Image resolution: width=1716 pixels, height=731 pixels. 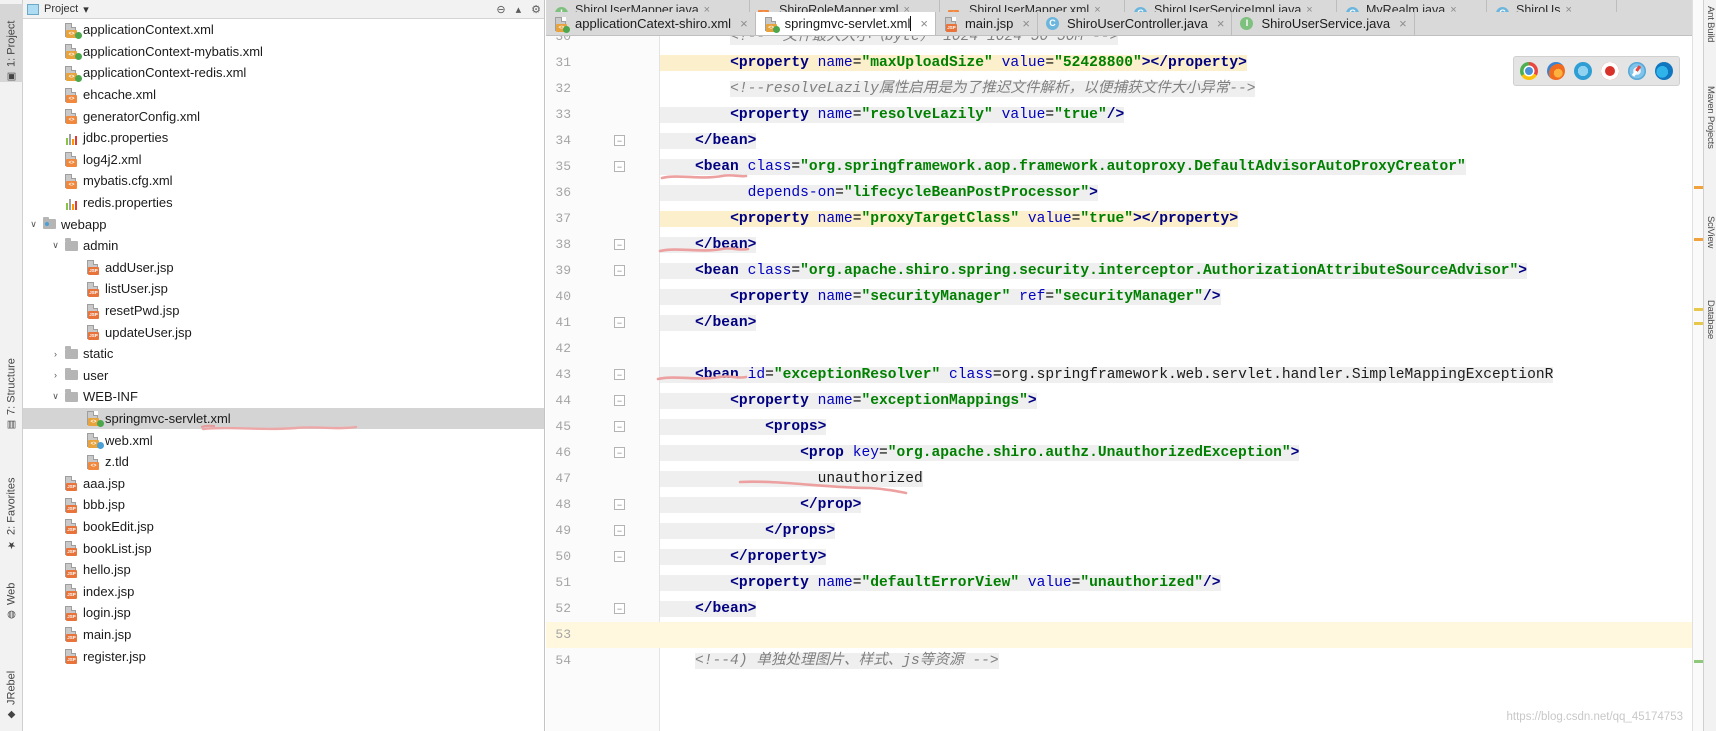 What do you see at coordinates (1709, 335) in the screenshot?
I see `tool-button-database: Database` at bounding box center [1709, 335].